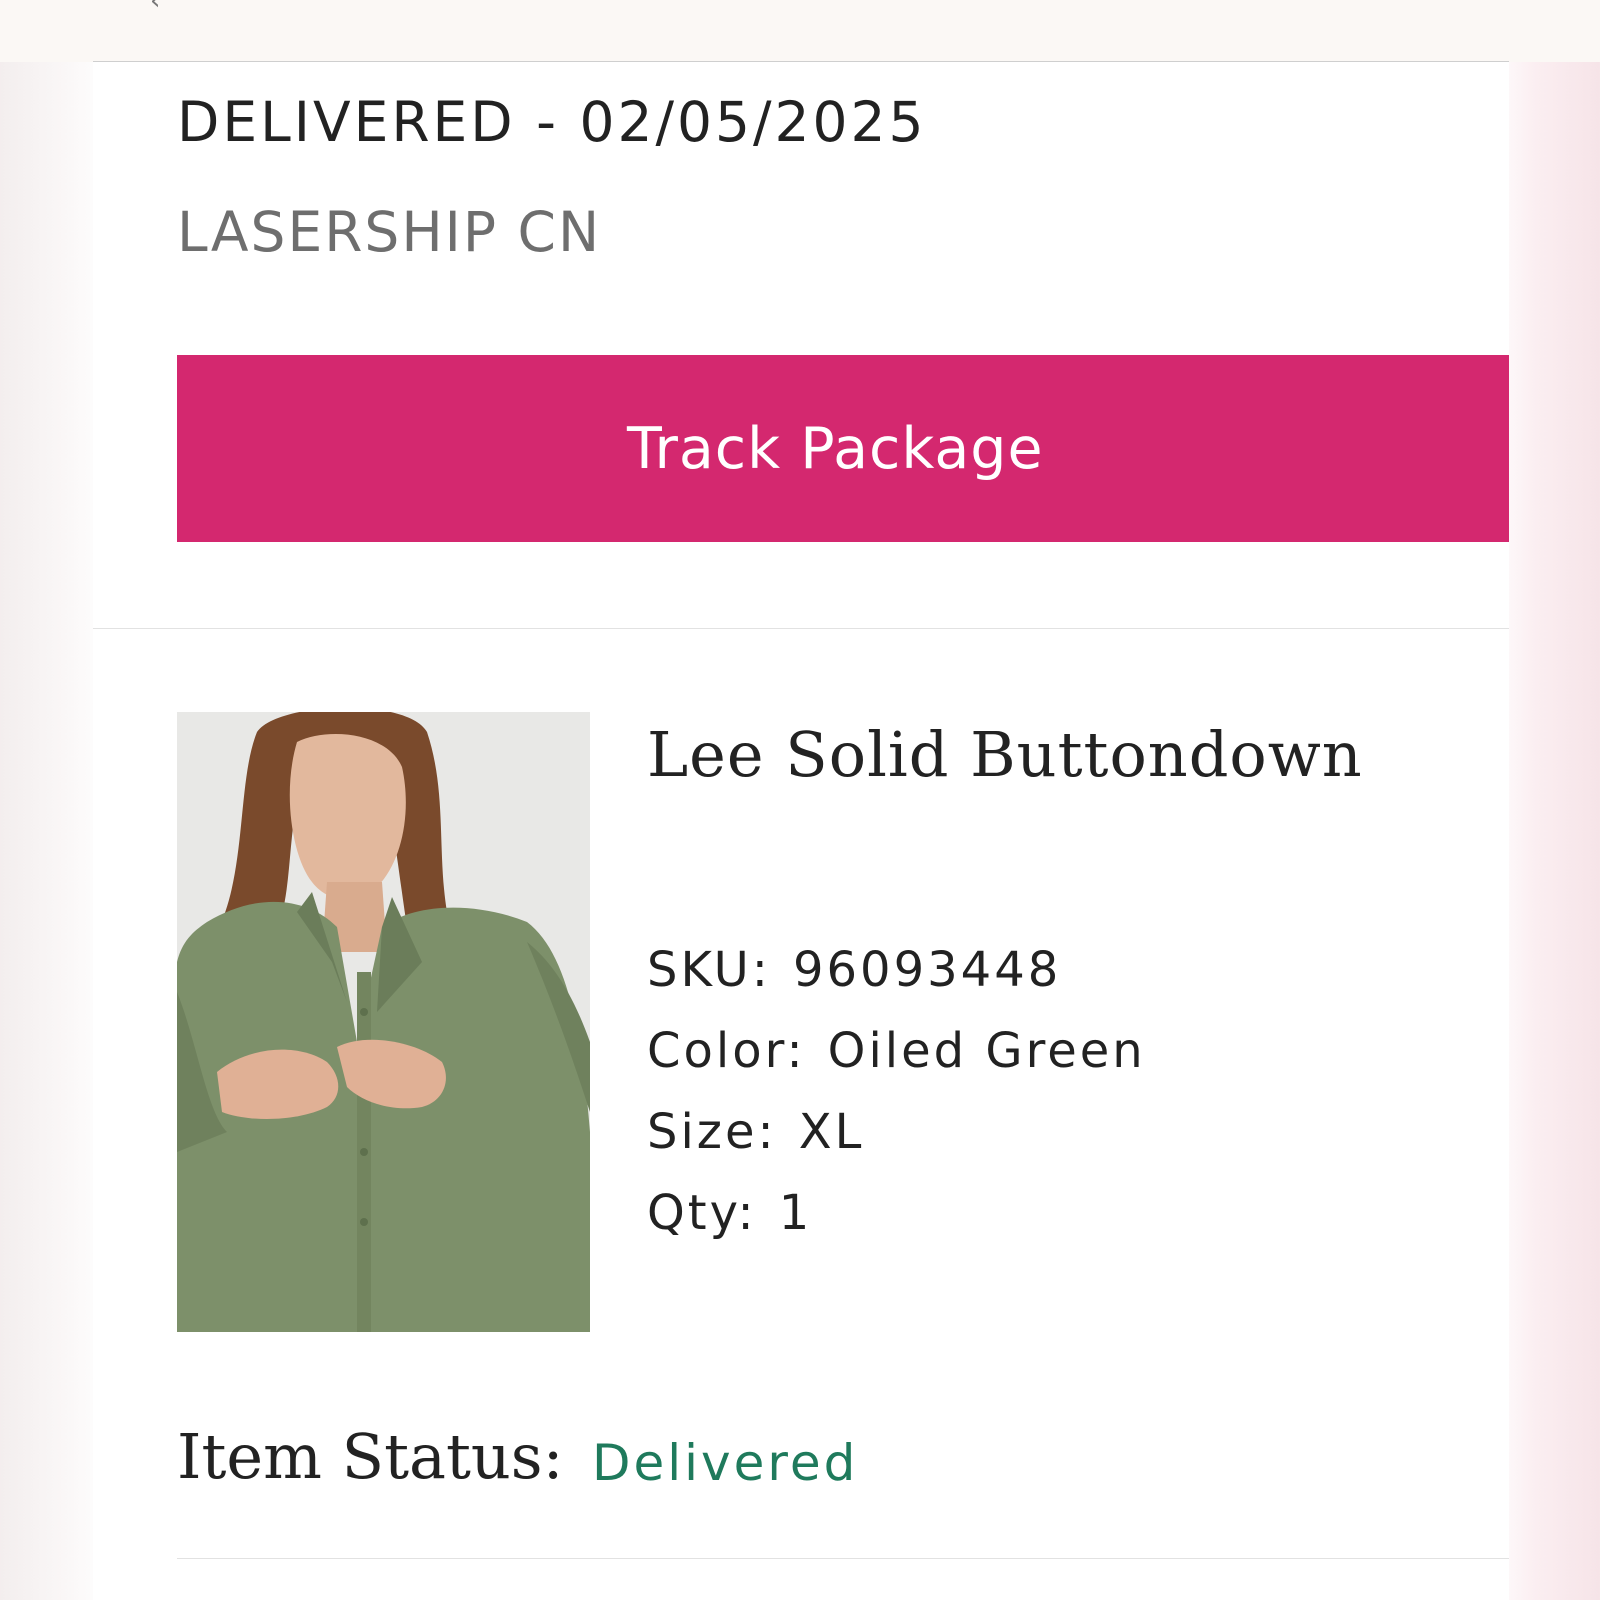 This screenshot has height=1600, width=1600. Describe the element at coordinates (986, 1051) in the screenshot. I see `color-value: Oiled Green` at that location.